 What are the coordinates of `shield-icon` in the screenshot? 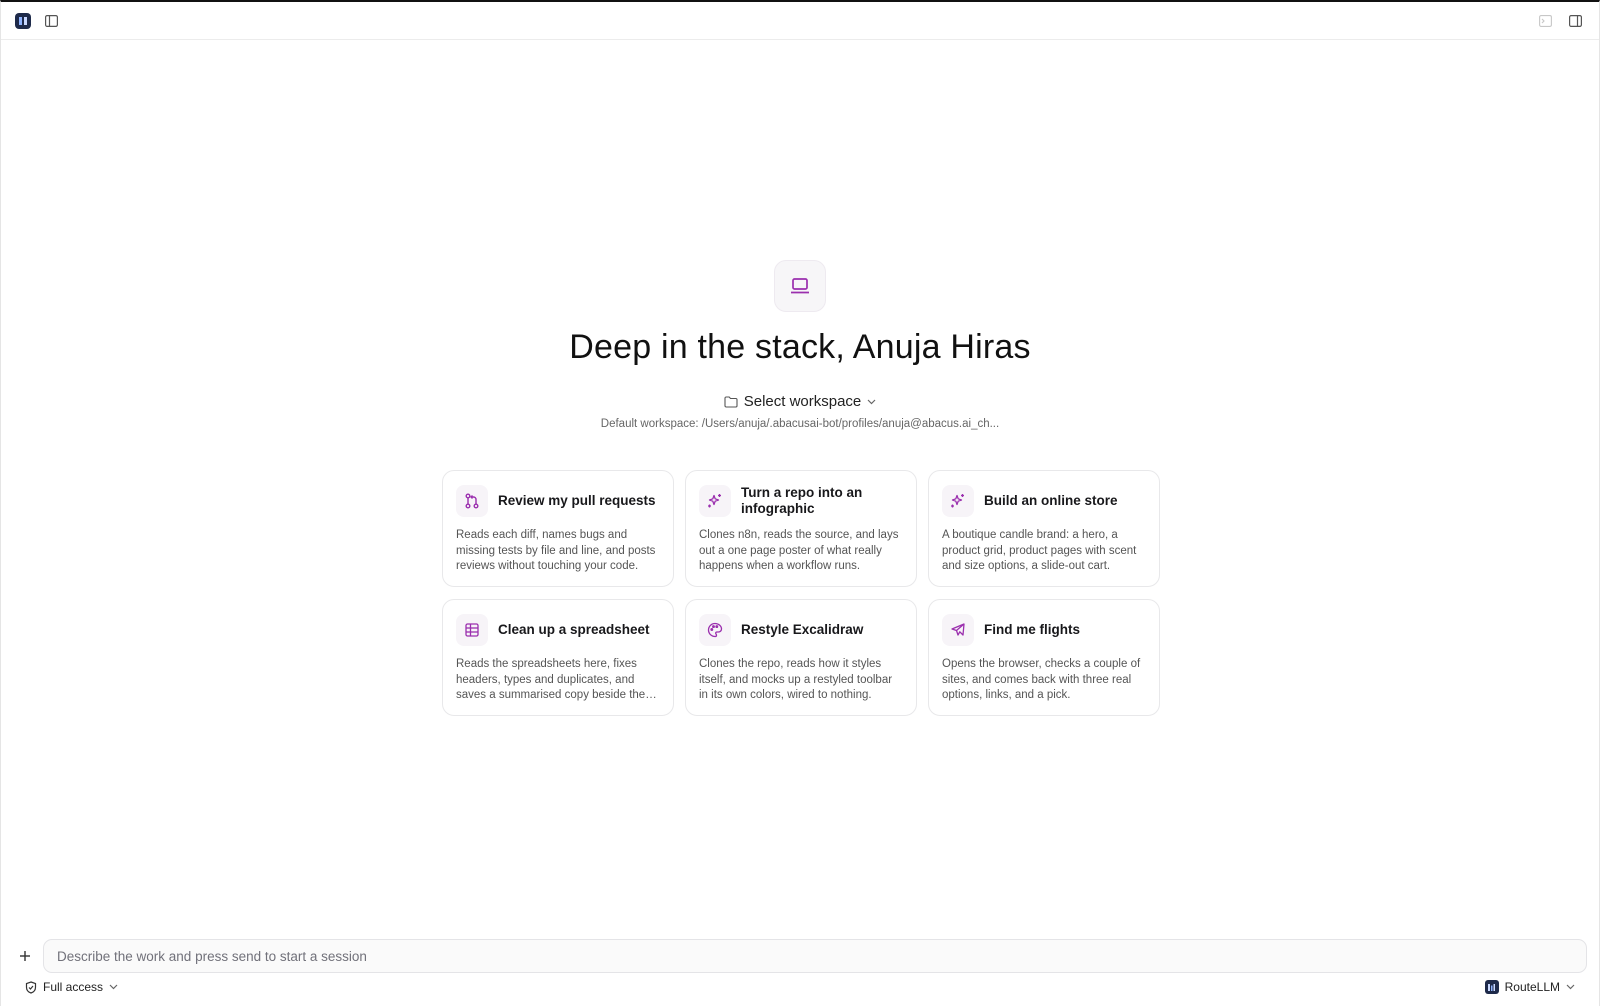 It's located at (31, 987).